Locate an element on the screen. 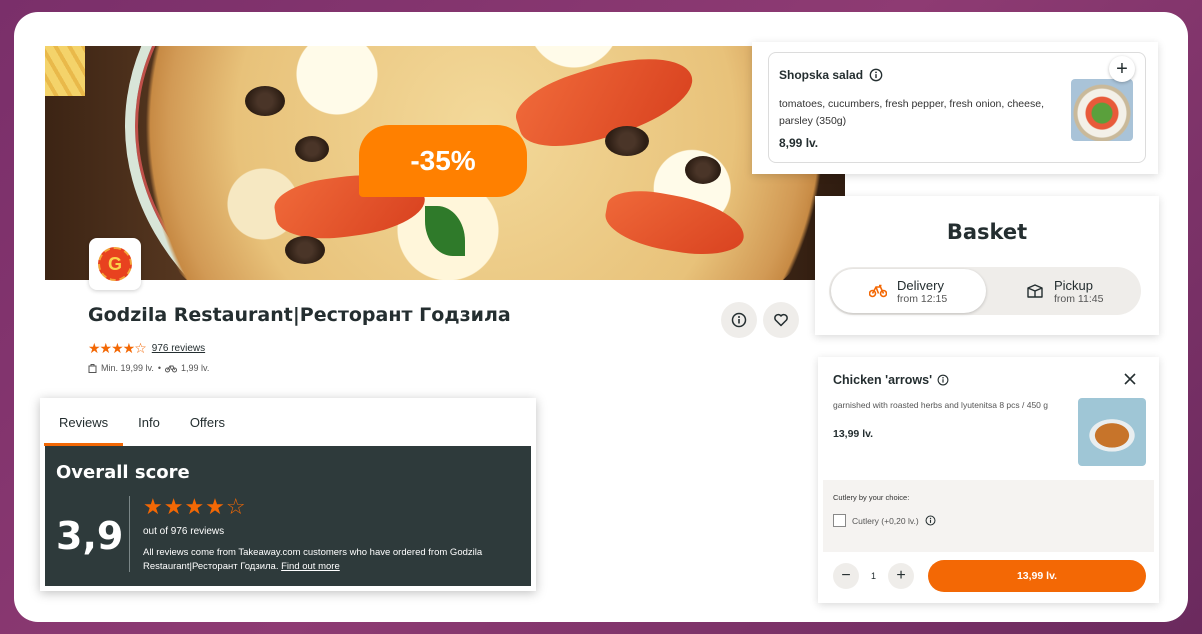 The image size is (1202, 634). cutlery-option: Cutlery (+0,20 lv.) is located at coordinates (884, 520).